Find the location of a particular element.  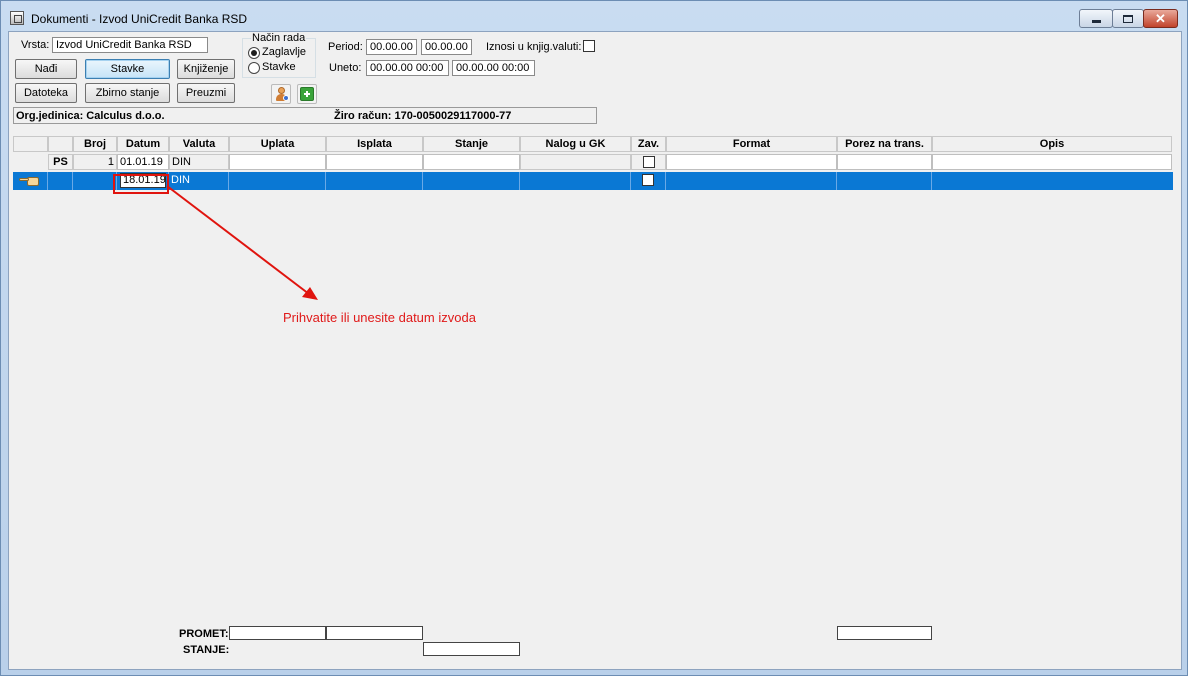

grid-corner is located at coordinates (30, 144).